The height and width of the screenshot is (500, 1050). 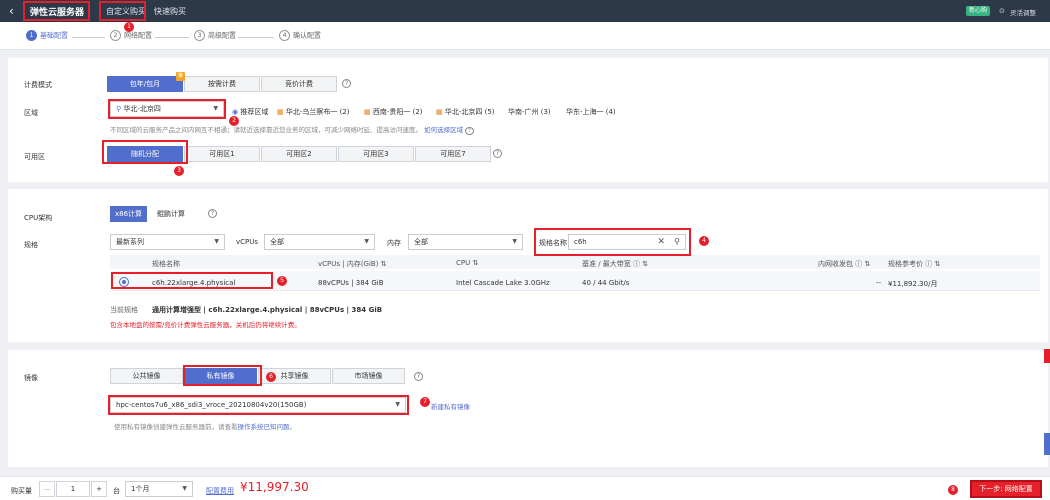 I want to click on marker-7: 7, so click(x=425, y=402).